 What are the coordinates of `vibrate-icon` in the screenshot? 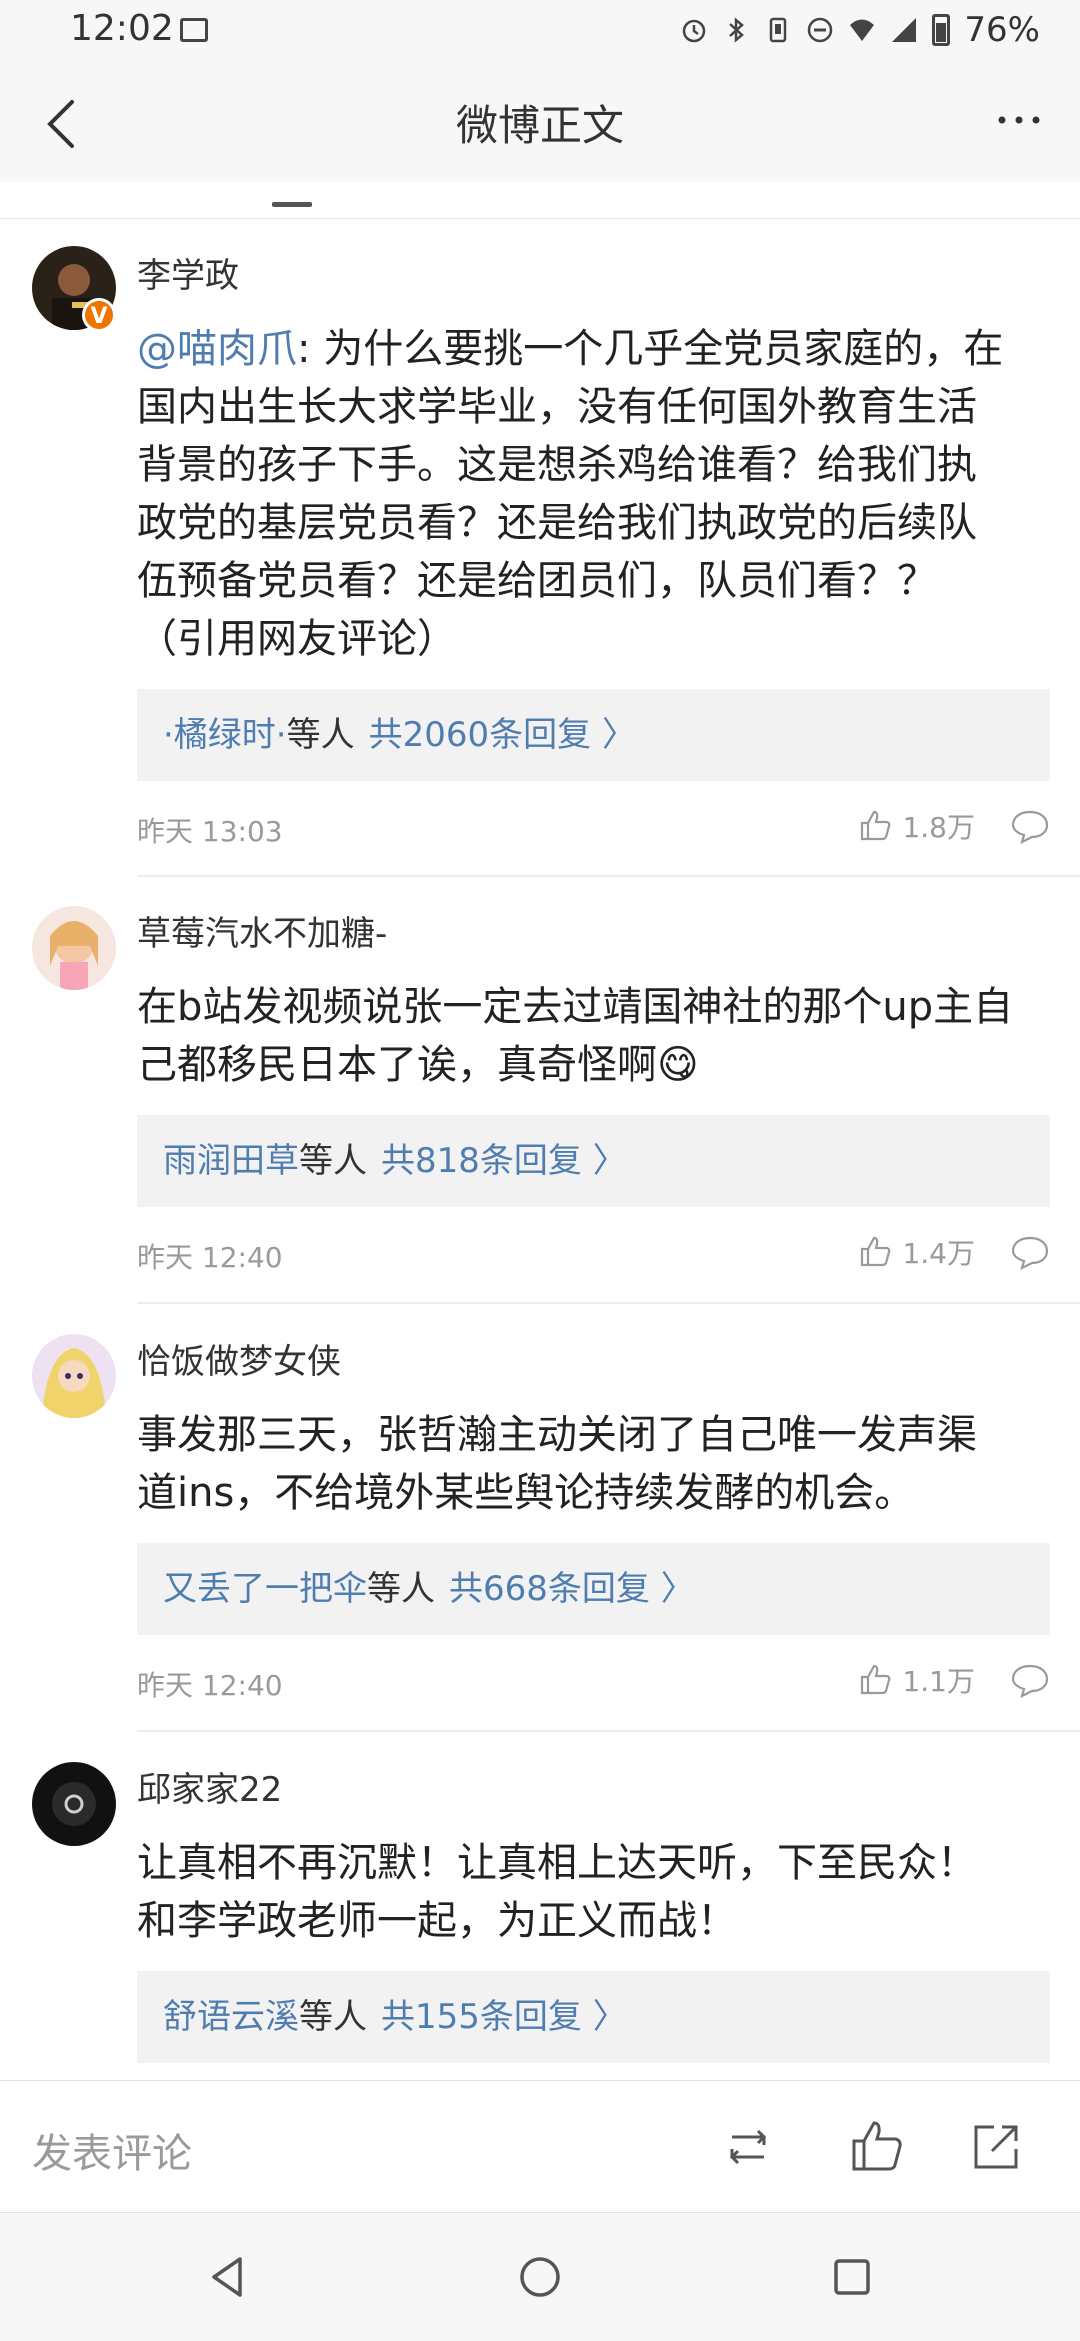 It's located at (778, 30).